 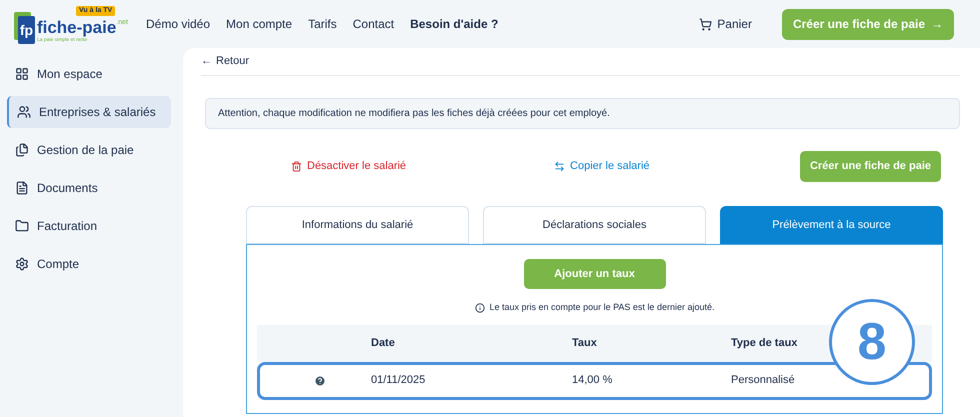 What do you see at coordinates (259, 24) in the screenshot?
I see `nav-link: Mon compte` at bounding box center [259, 24].